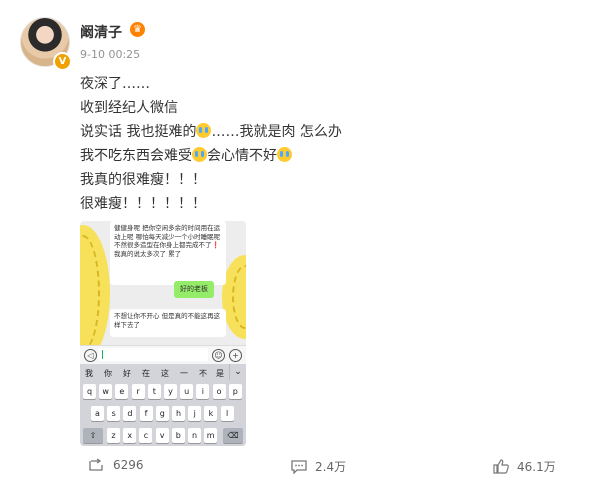 Image resolution: width=616 pixels, height=485 pixels. What do you see at coordinates (146, 435) in the screenshot?
I see `keyboard-key: c` at bounding box center [146, 435].